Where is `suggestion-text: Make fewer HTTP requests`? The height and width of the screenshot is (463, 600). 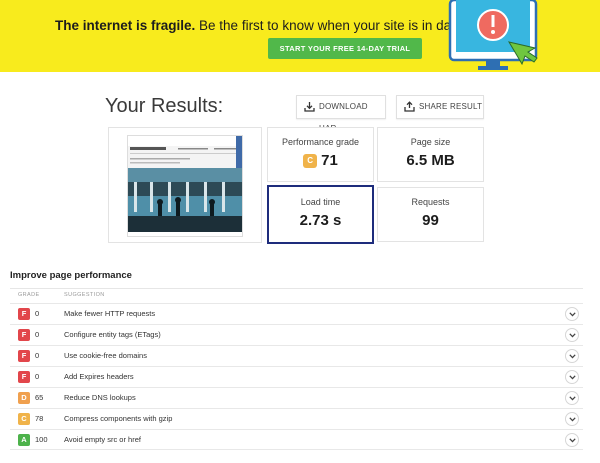
suggestion-text: Make fewer HTTP requests is located at coordinates (110, 313).